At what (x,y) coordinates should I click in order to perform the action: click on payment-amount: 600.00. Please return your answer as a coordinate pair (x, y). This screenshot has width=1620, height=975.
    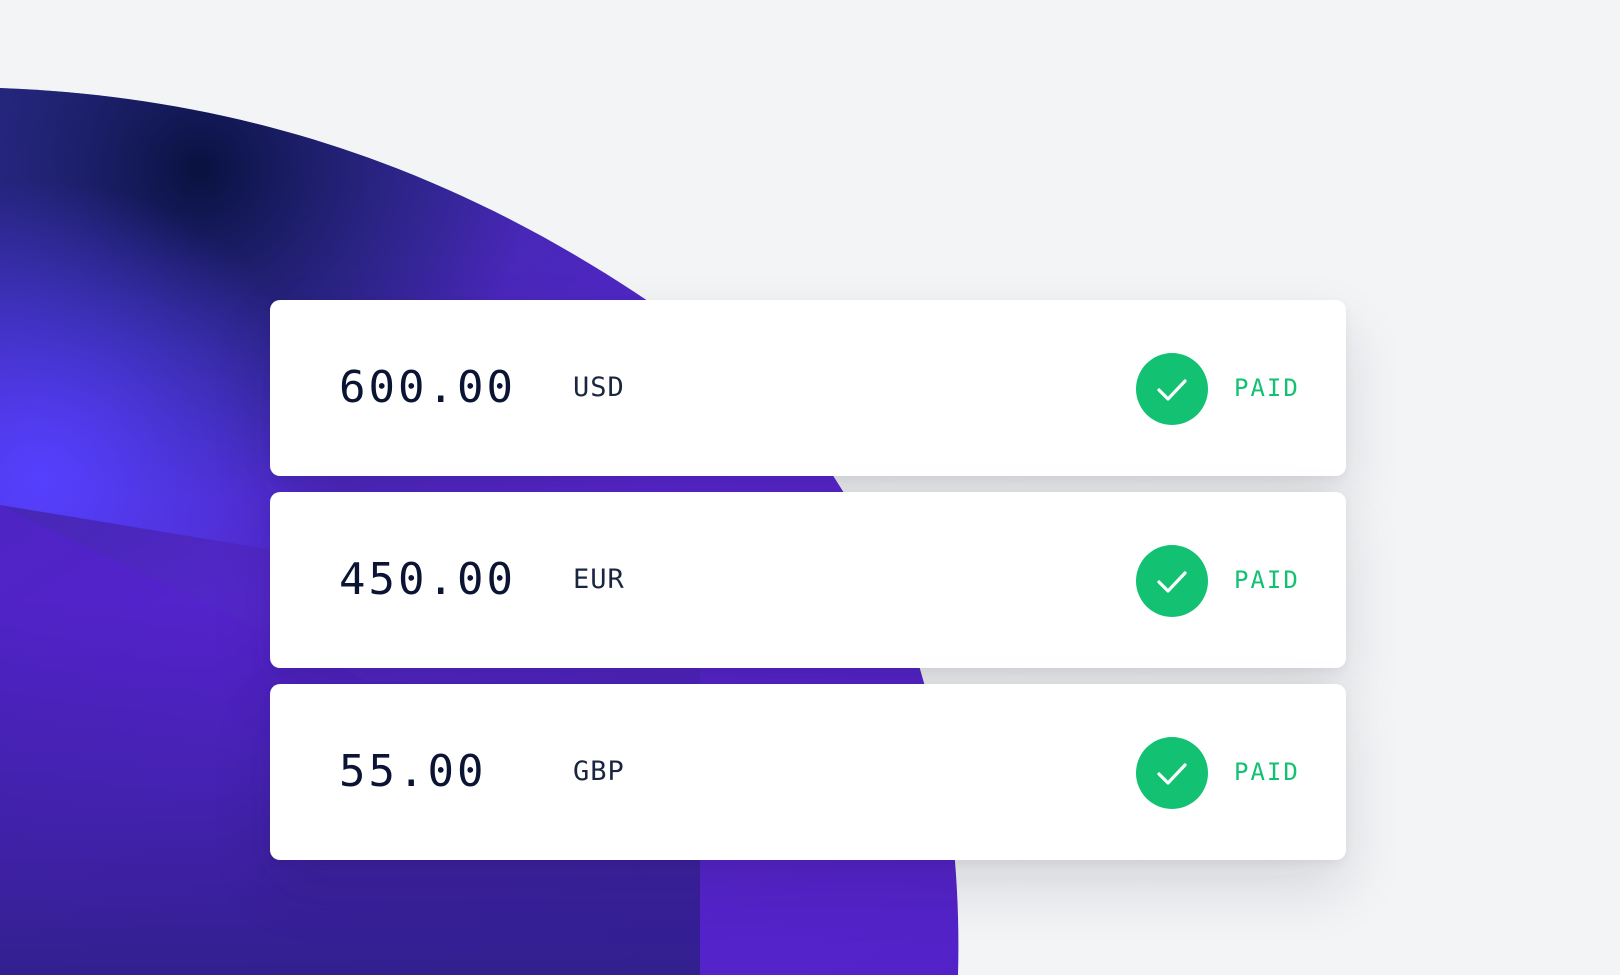
    Looking at the image, I should click on (427, 387).